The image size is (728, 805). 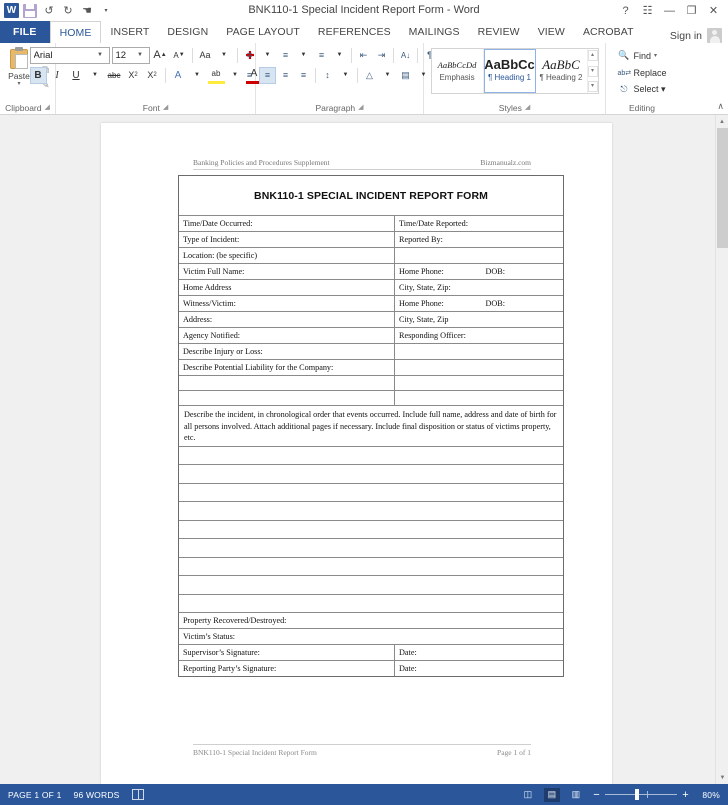 I want to click on numbering-icon: ≡, so click(x=285, y=55).